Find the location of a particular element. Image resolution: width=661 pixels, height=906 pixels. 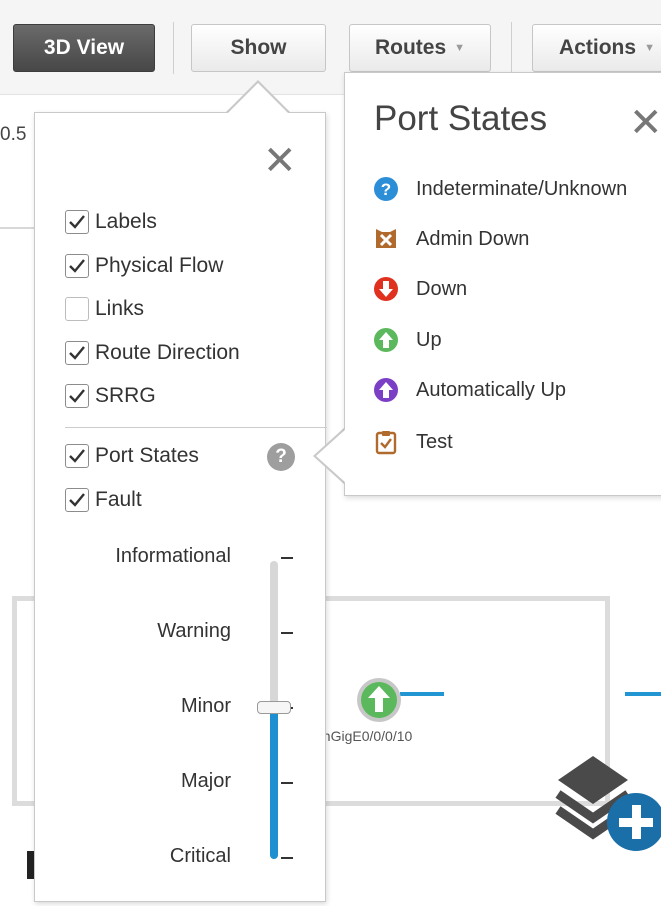

legend-title: Port States is located at coordinates (461, 118).